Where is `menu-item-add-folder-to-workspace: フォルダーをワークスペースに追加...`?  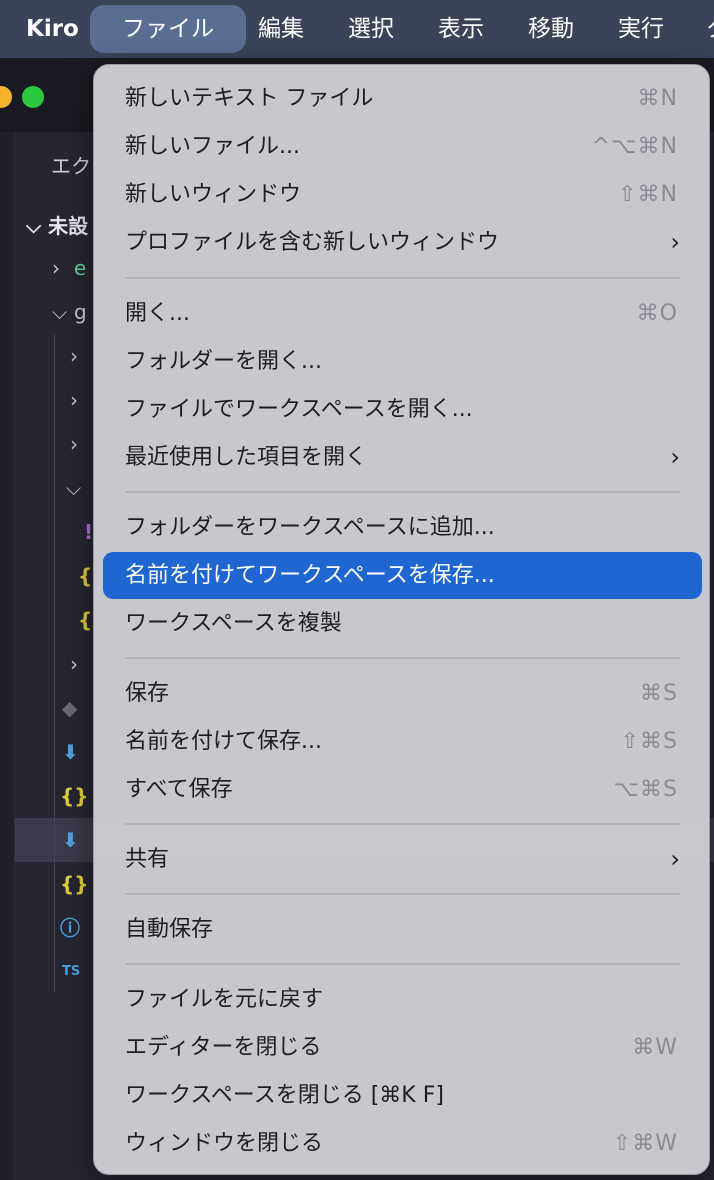 menu-item-add-folder-to-workspace: フォルダーをワークスペースに追加... is located at coordinates (402, 527).